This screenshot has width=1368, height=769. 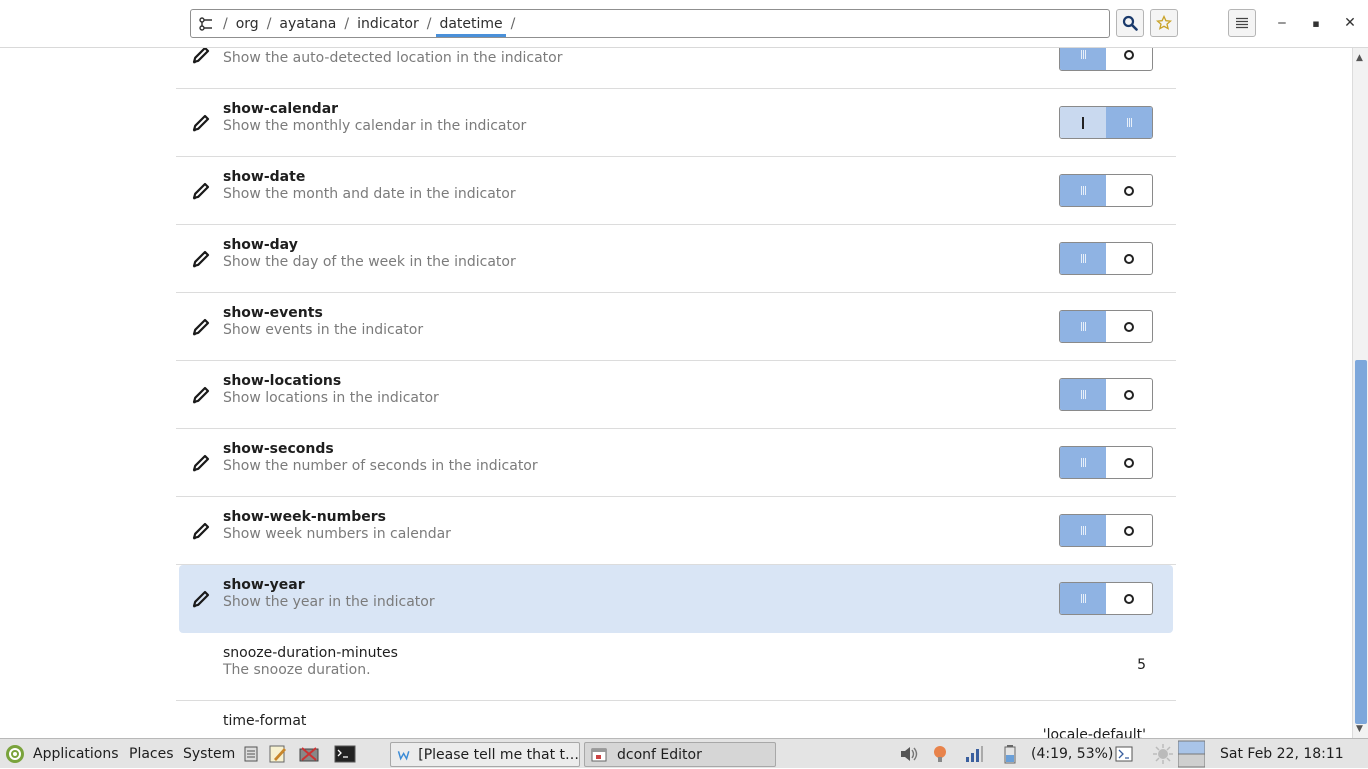 What do you see at coordinates (650, 23) in the screenshot?
I see `path-bar: / org / ayatana / indicator / datetime /` at bounding box center [650, 23].